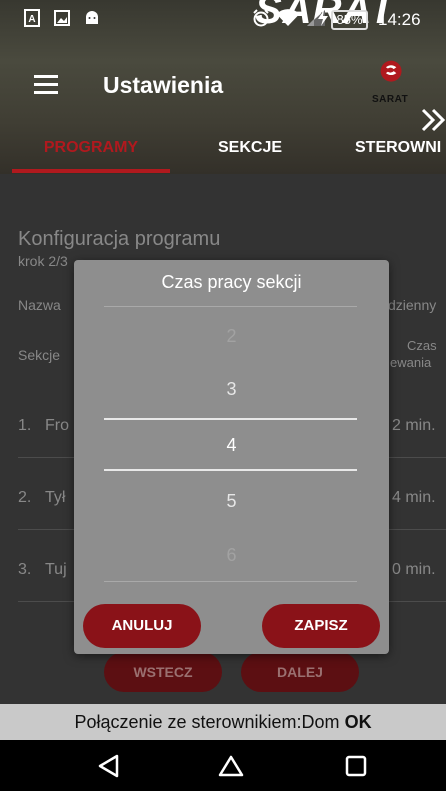 The image size is (446, 791). What do you see at coordinates (300, 672) in the screenshot?
I see `next-button: DALEJ` at bounding box center [300, 672].